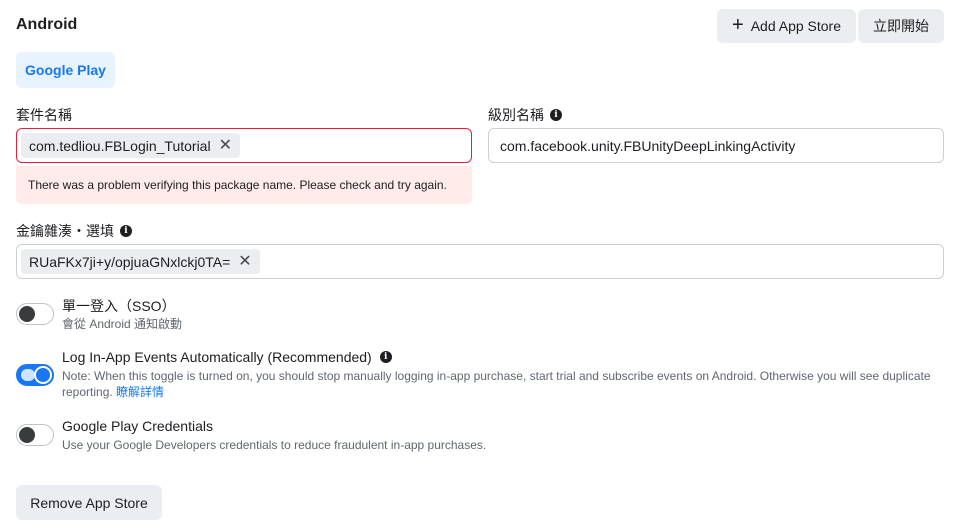  I want to click on top-actions: + Add App Store 立即開始, so click(830, 26).